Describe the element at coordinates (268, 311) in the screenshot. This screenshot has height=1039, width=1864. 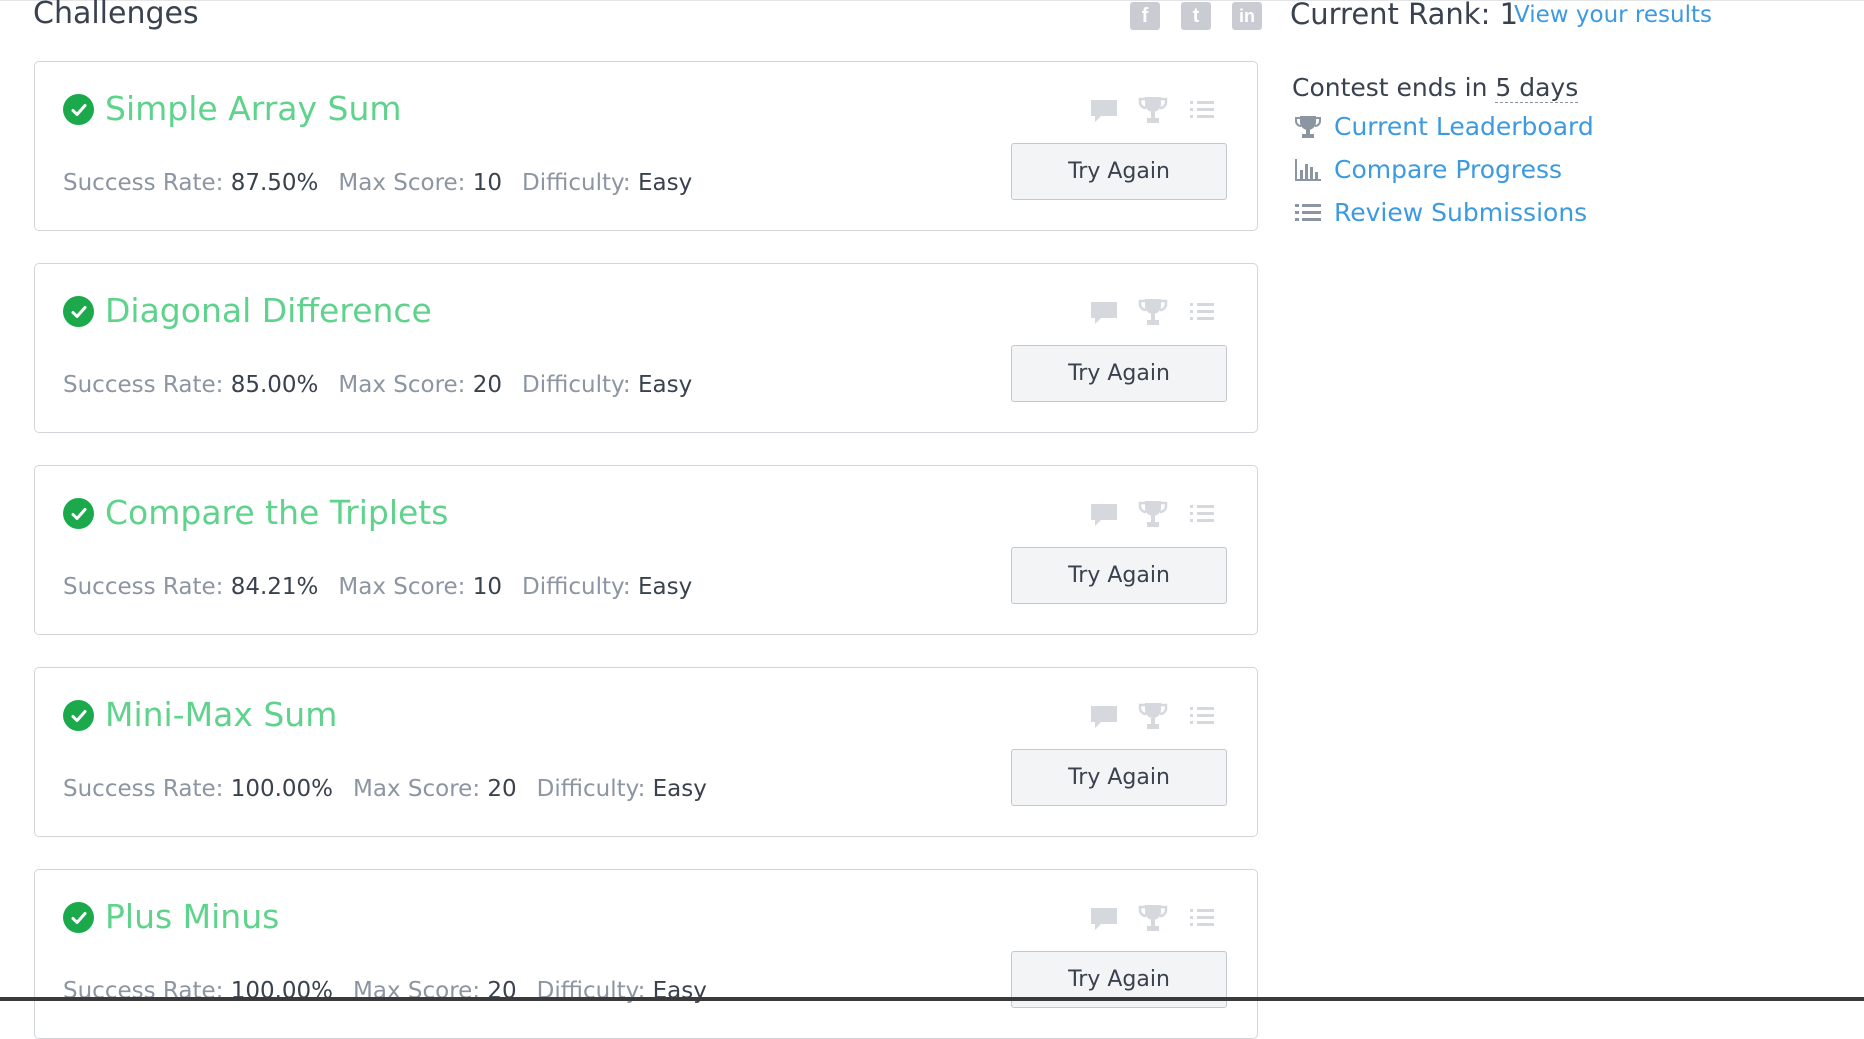
I see `challenge-title: Diagonal Difference` at that location.